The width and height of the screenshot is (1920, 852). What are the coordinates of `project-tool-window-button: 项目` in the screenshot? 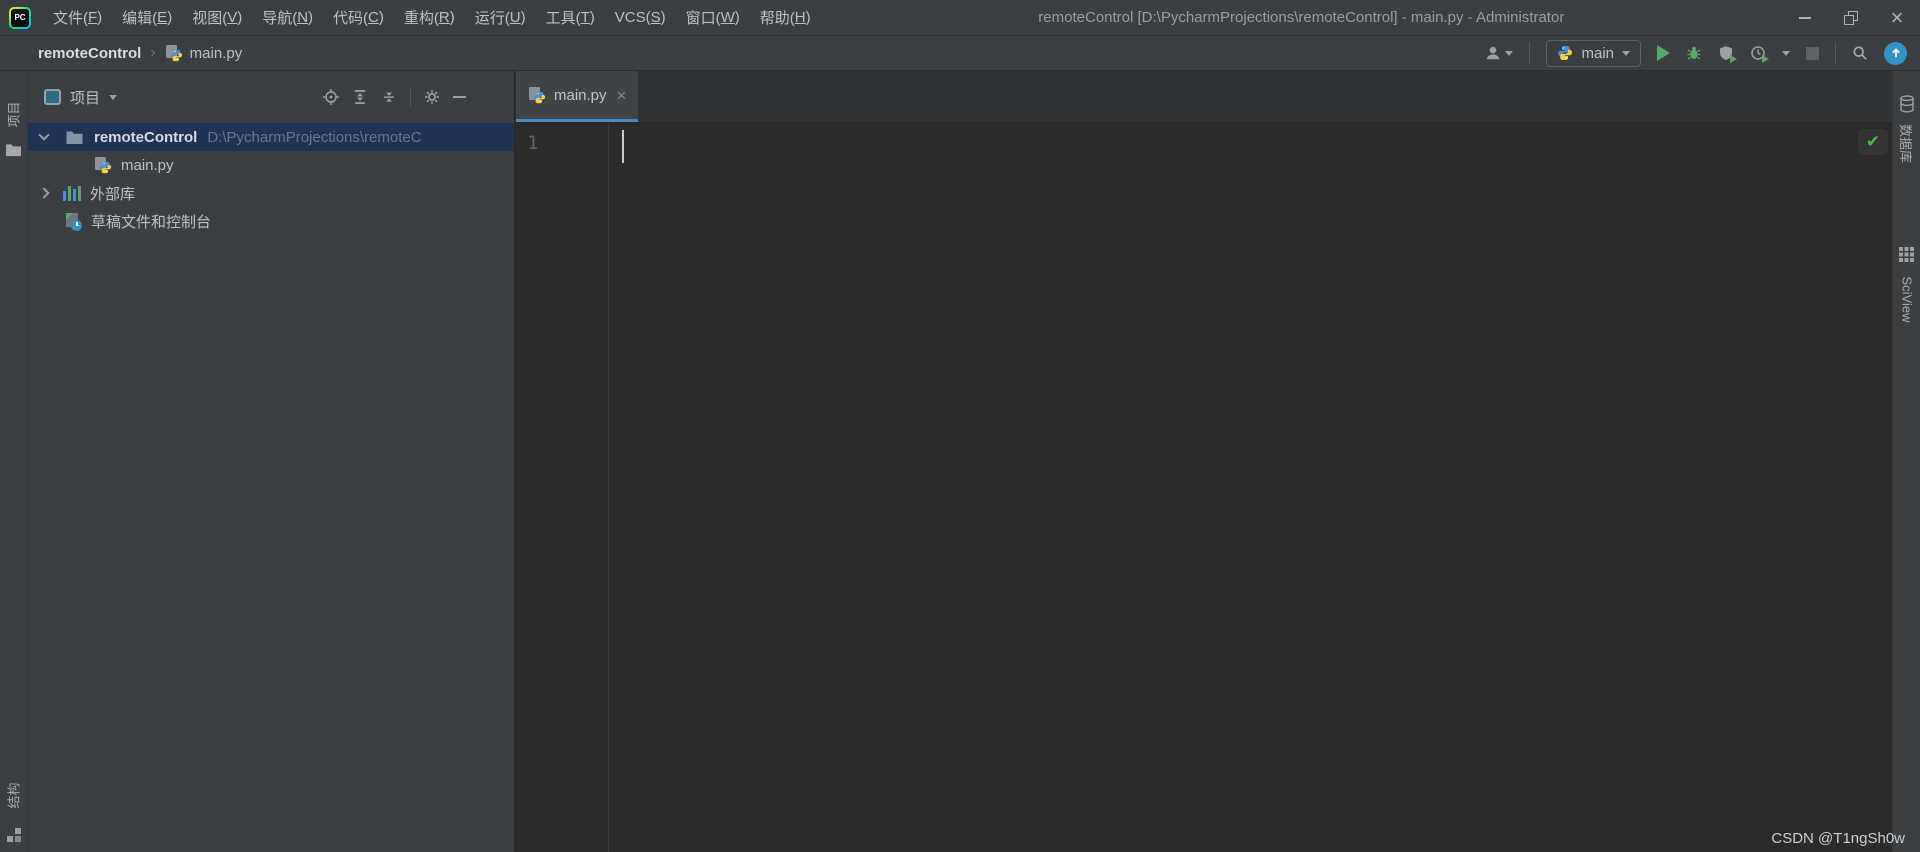 It's located at (13, 125).